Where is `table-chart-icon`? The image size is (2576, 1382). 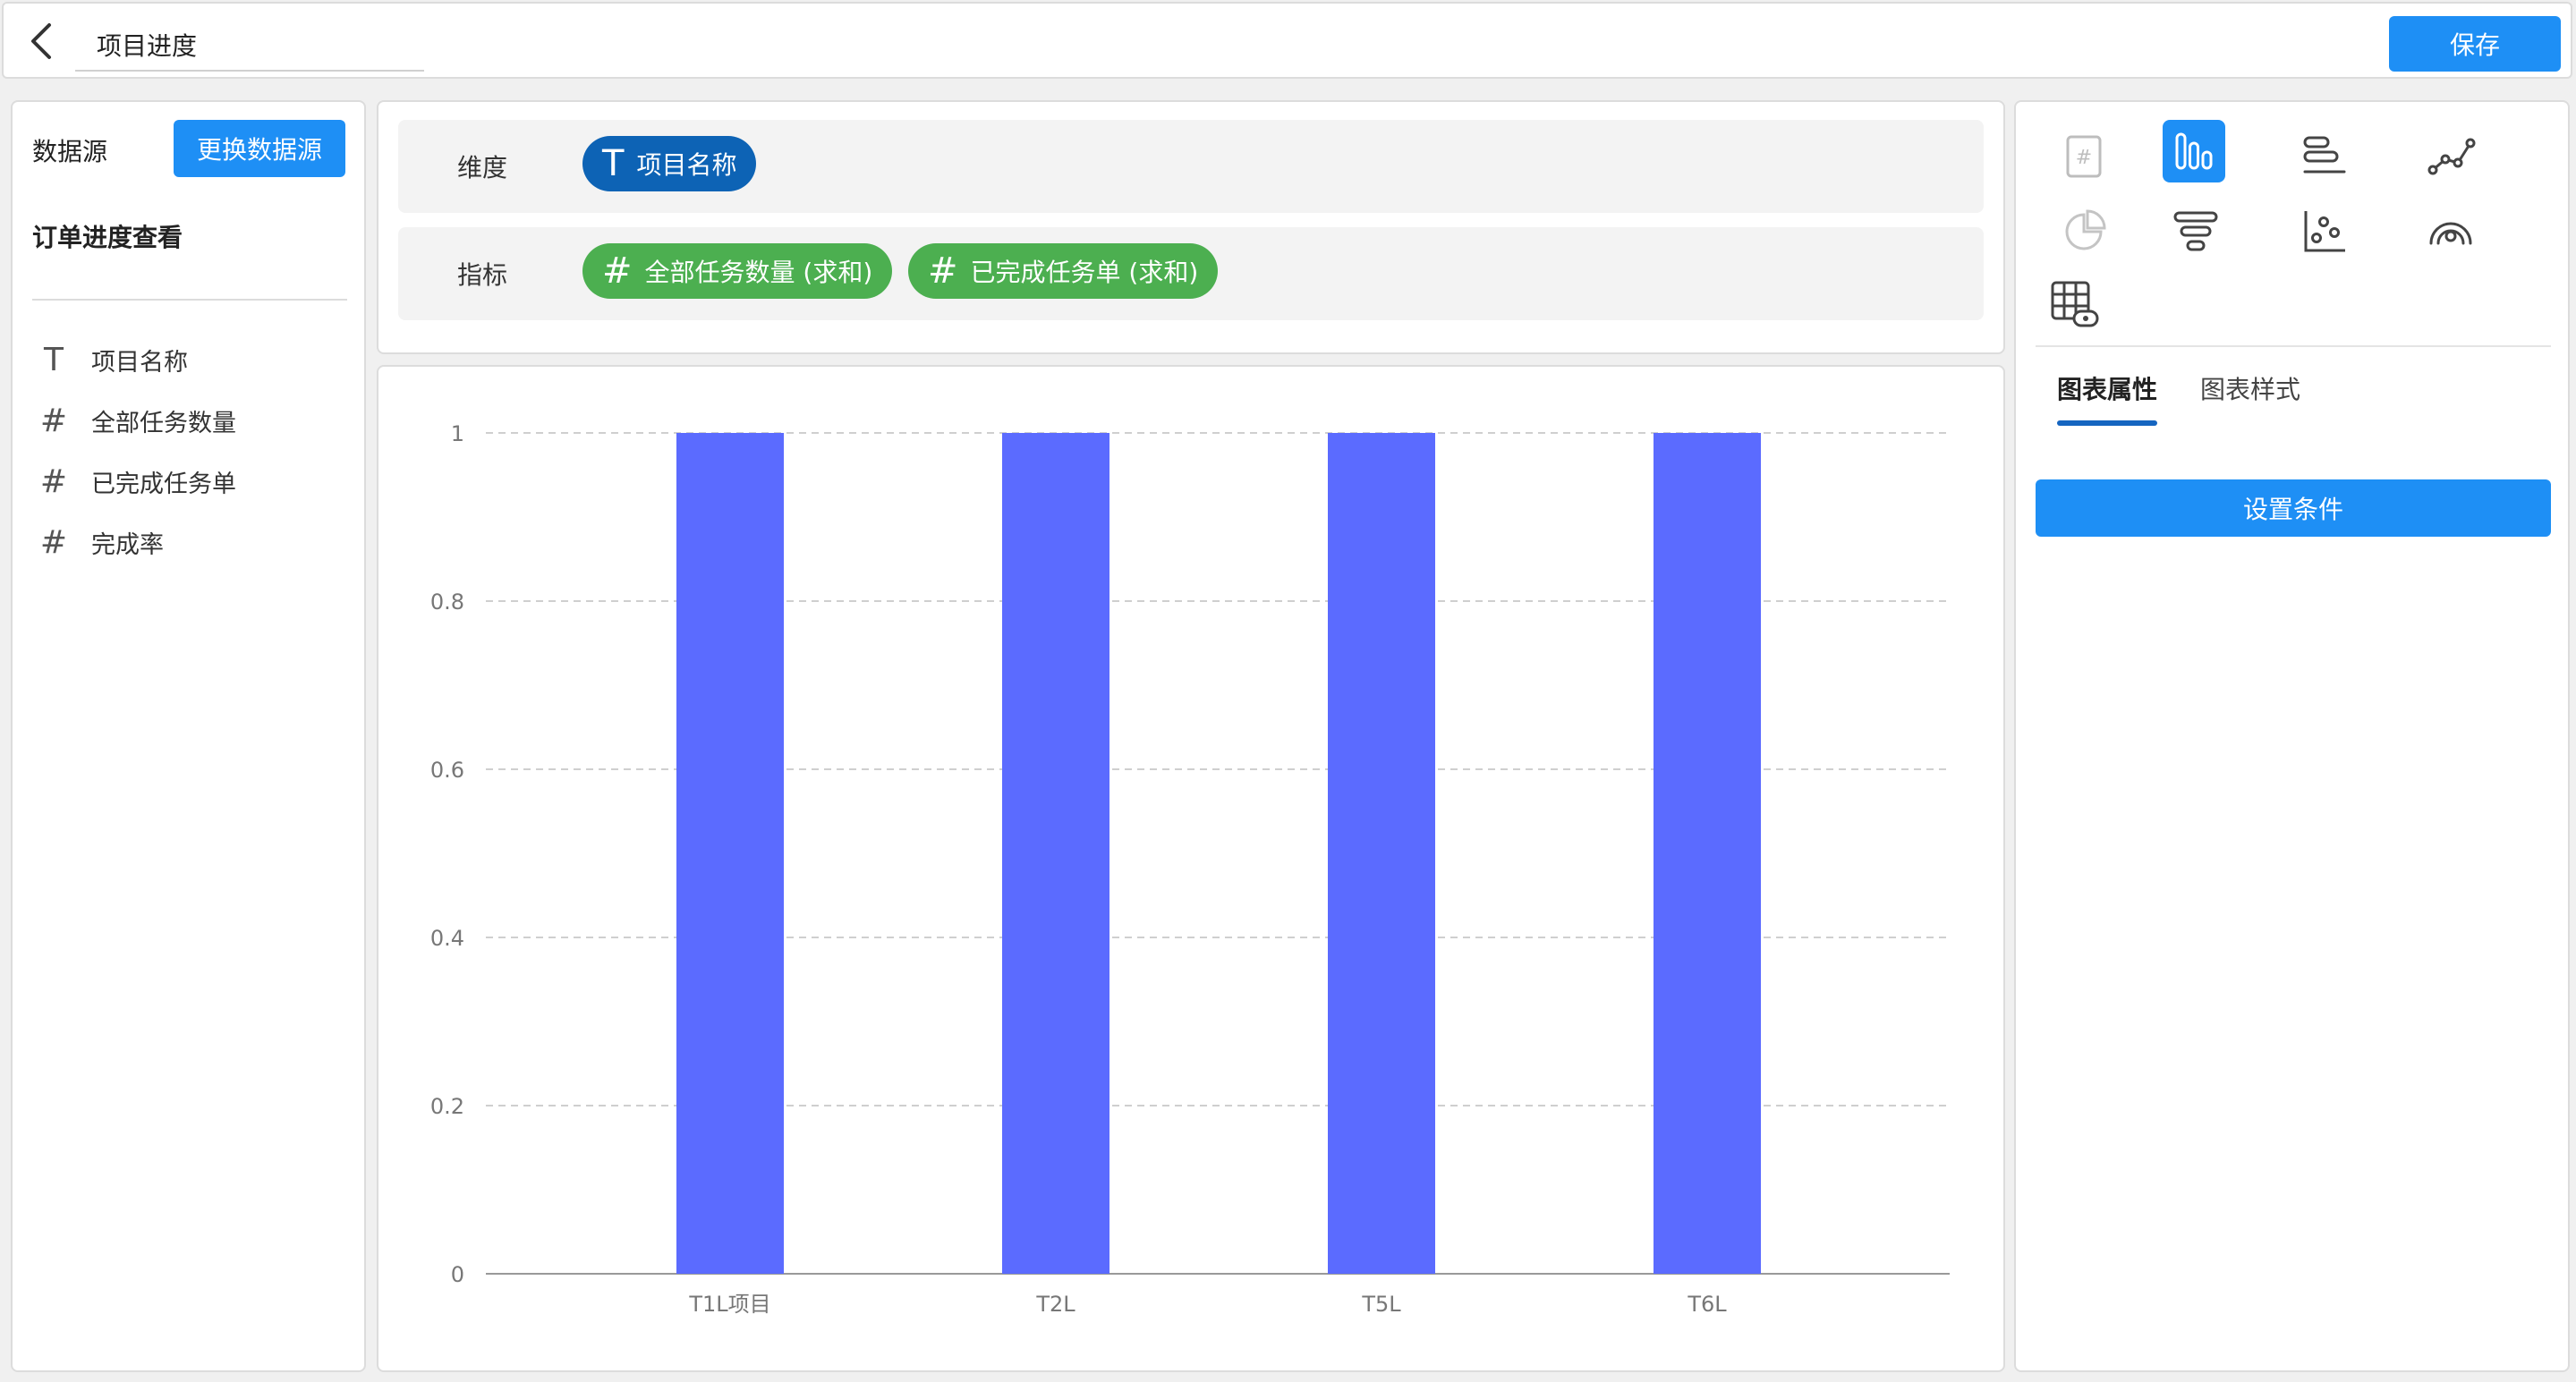 table-chart-icon is located at coordinates (2075, 304).